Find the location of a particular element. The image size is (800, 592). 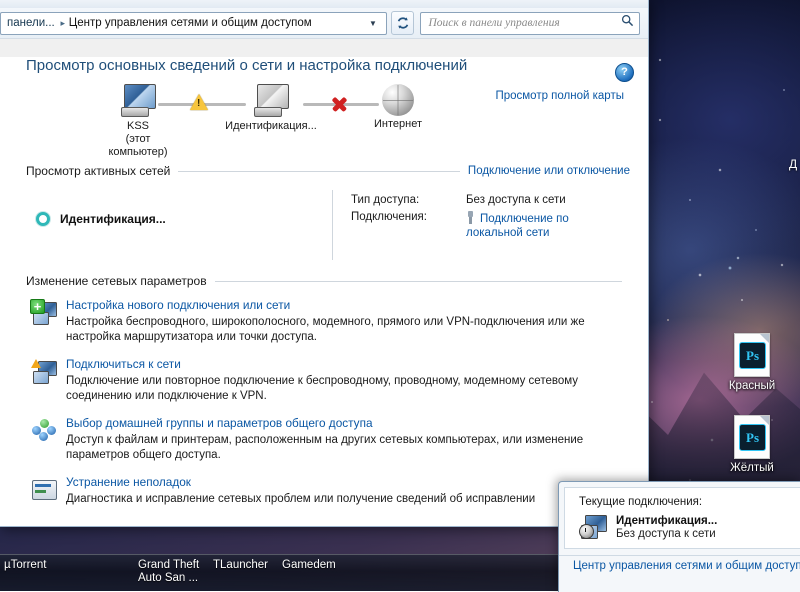

connect-to-network-icon is located at coordinates (44, 372).